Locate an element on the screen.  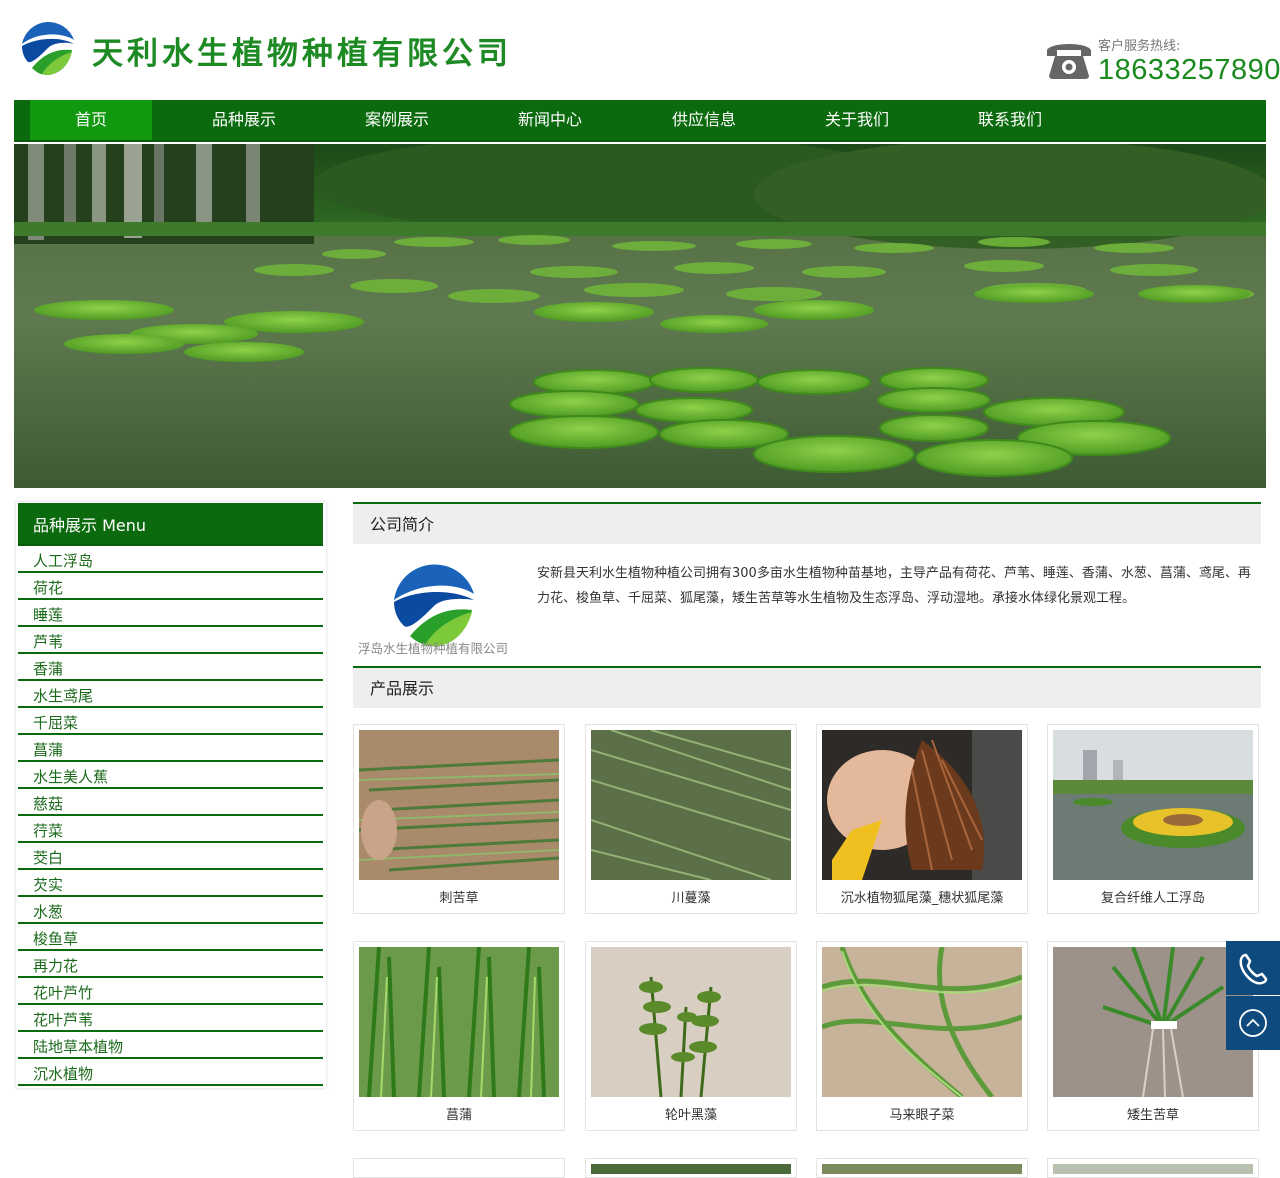
product-name: 矮生苦草 is located at coordinates (1153, 1113).